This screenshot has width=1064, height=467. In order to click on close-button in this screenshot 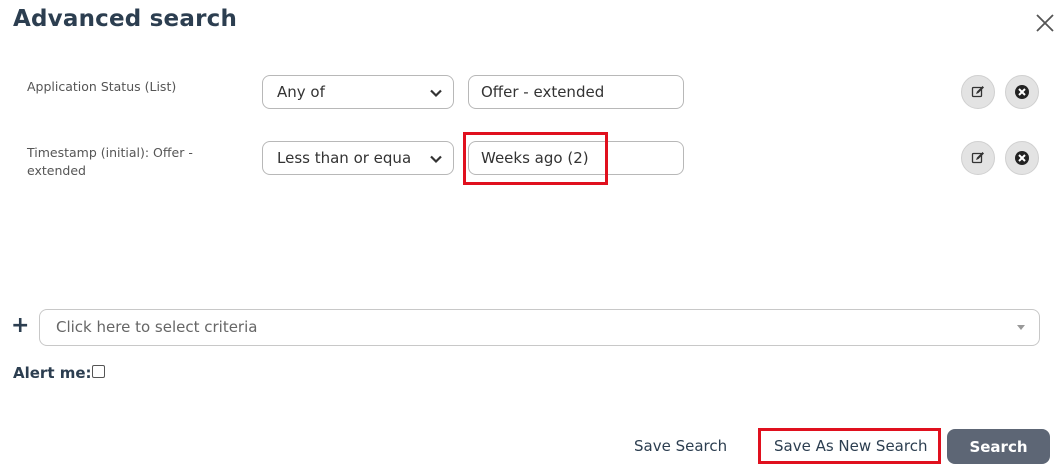, I will do `click(1045, 23)`.